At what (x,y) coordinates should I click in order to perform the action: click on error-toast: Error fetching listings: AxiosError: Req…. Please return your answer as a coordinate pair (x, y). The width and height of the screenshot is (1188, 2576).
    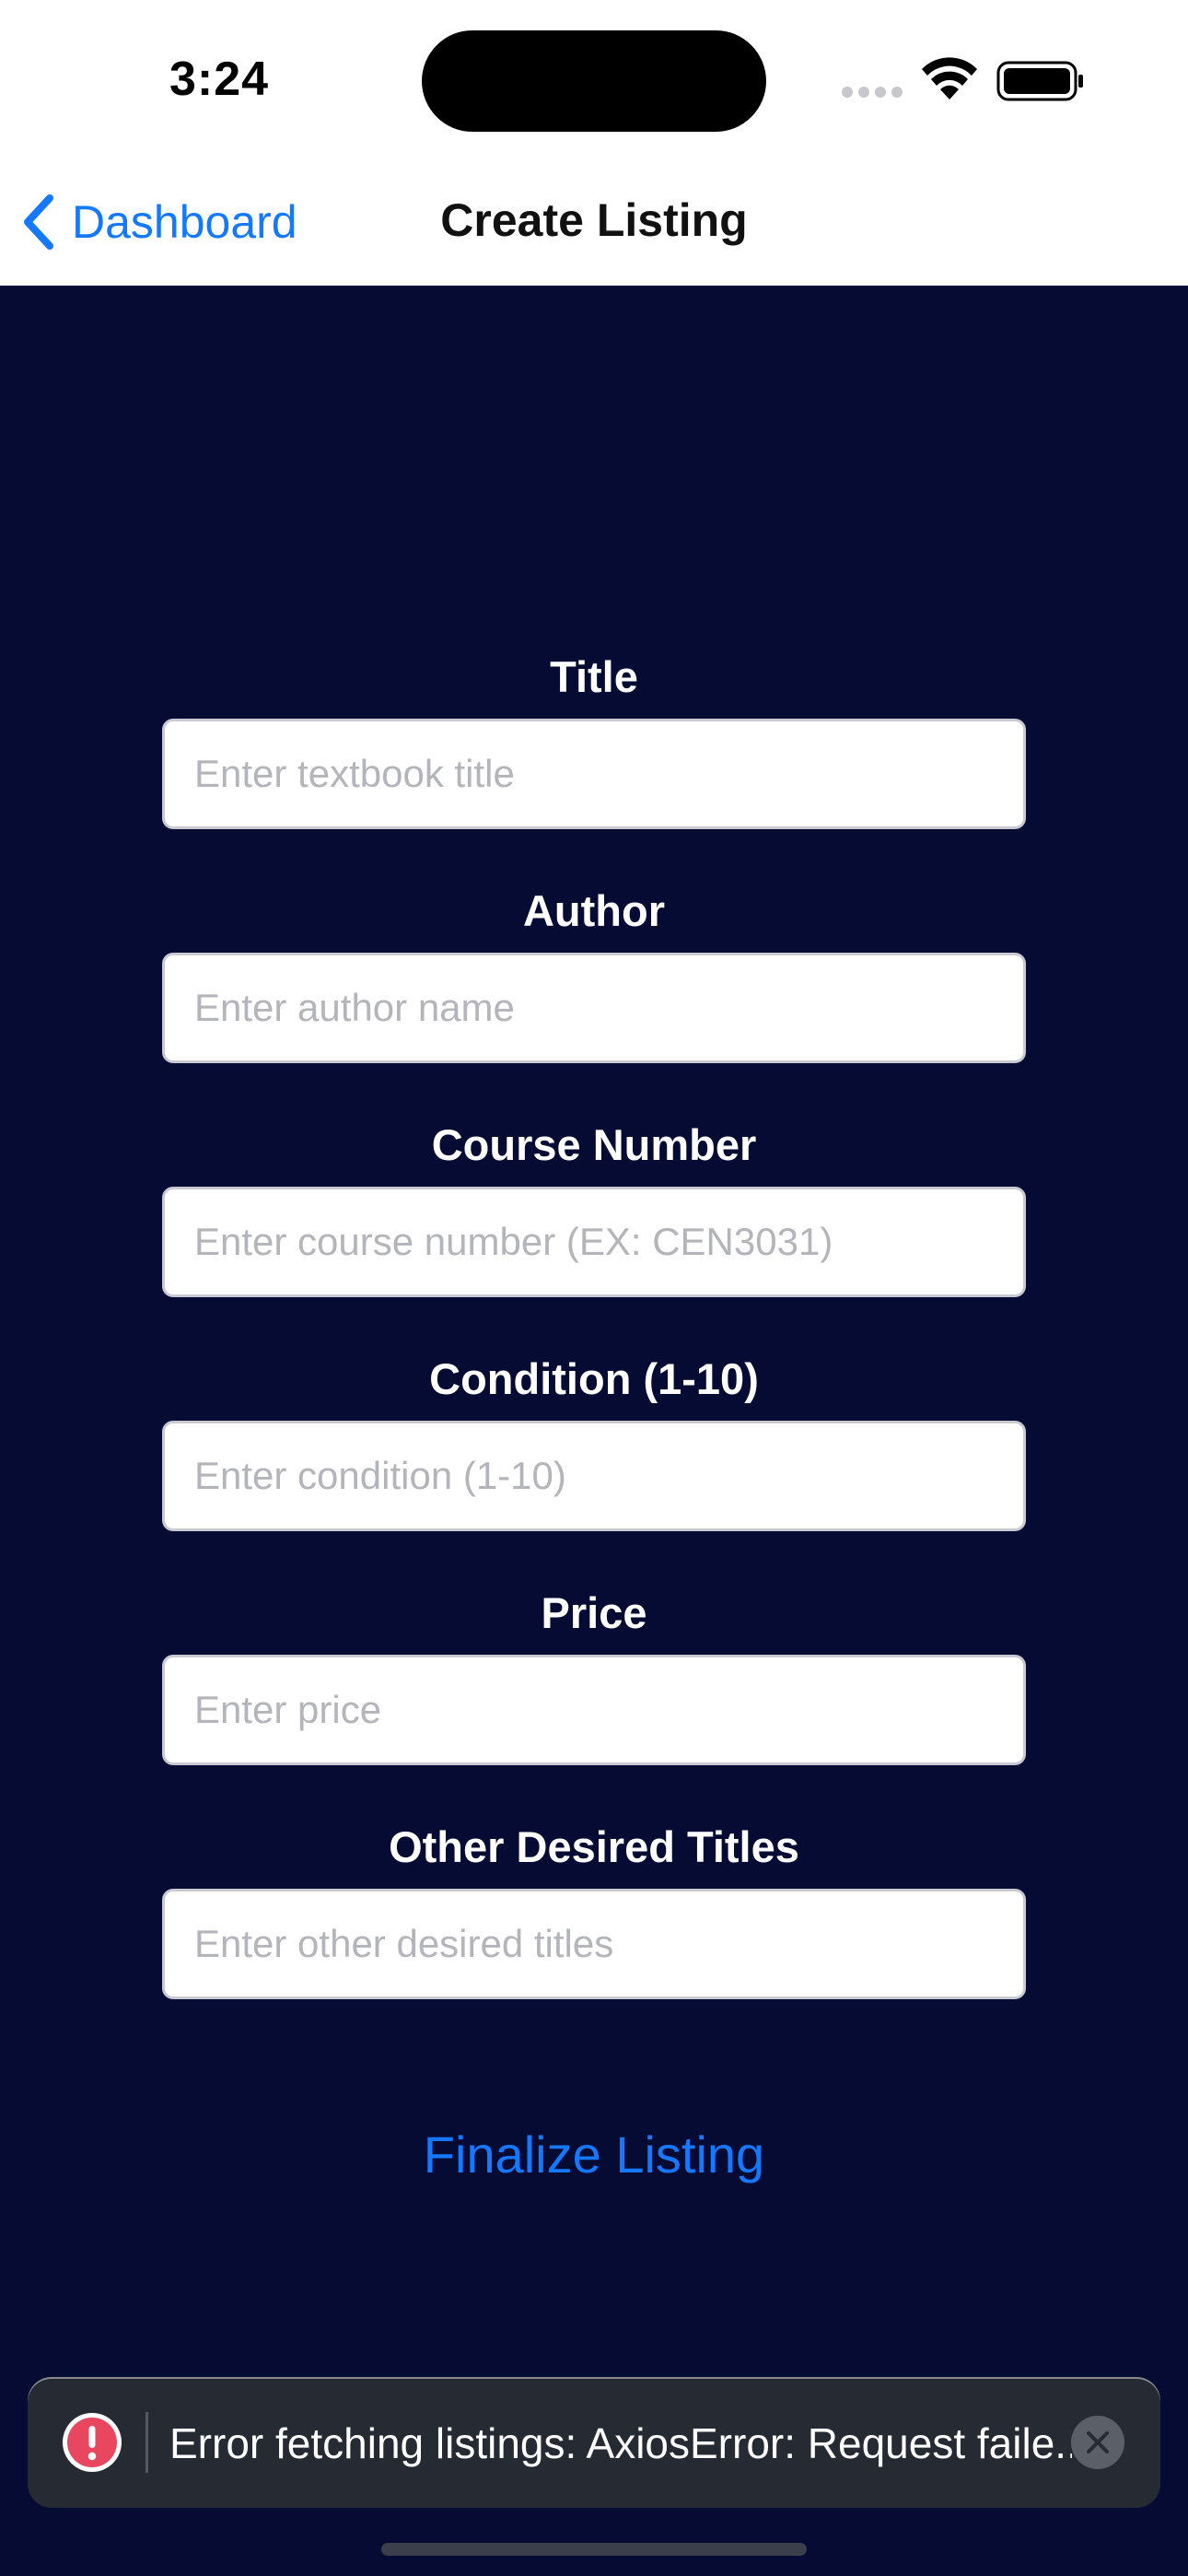
    Looking at the image, I should click on (594, 2442).